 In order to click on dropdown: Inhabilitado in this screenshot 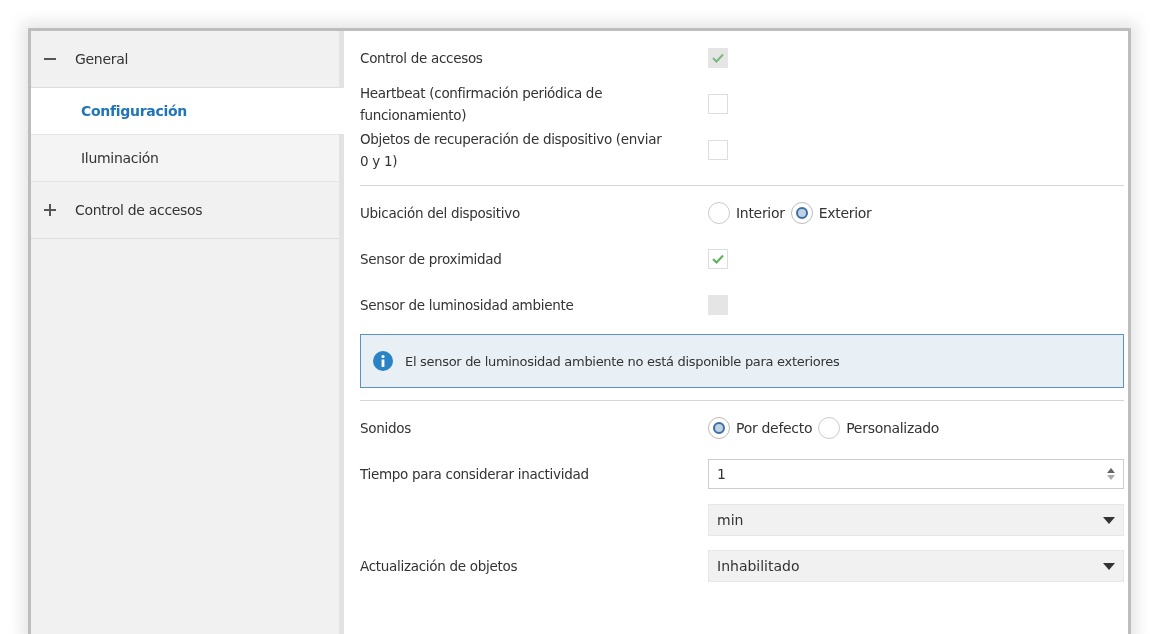, I will do `click(916, 566)`.